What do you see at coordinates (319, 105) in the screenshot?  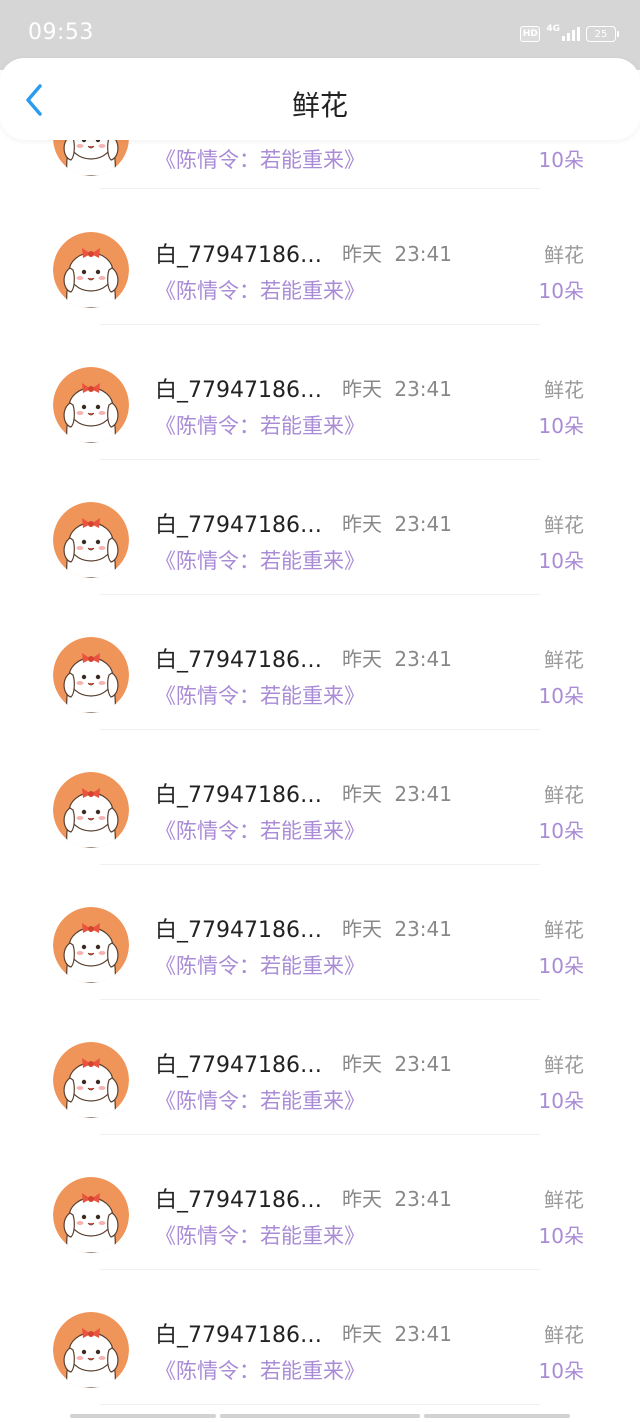 I see `page-title: 鲜花` at bounding box center [319, 105].